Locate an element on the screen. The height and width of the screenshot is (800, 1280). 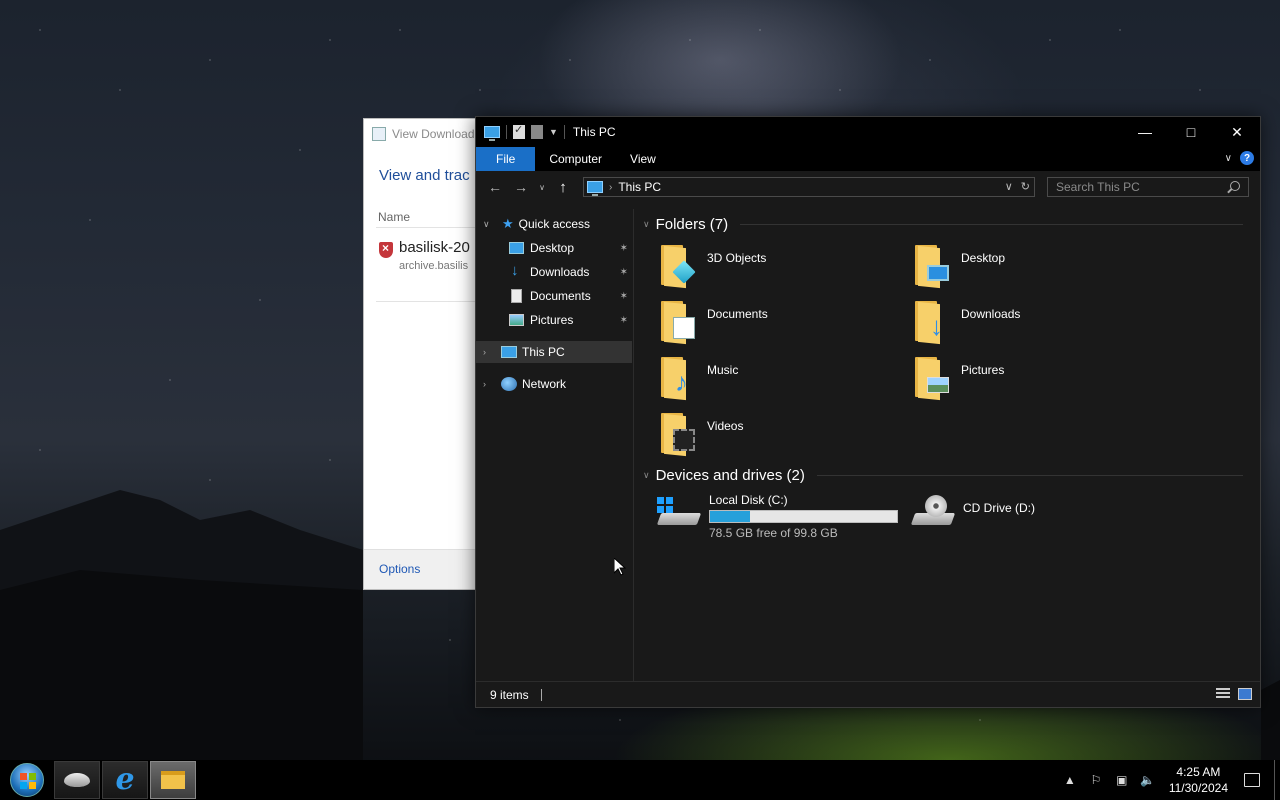
start-button is located at coordinates (27, 780).